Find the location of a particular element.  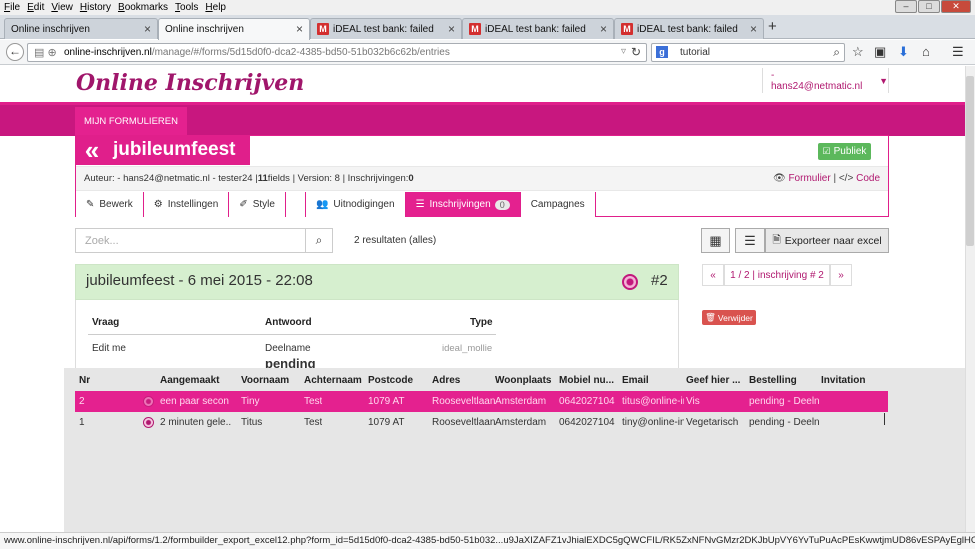

cell-geef: Vegetarisch is located at coordinates (712, 422).